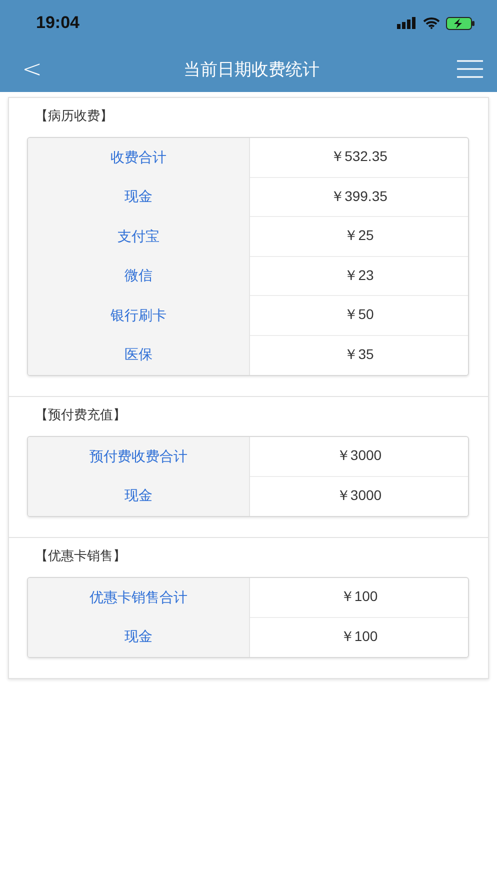 The image size is (497, 883). Describe the element at coordinates (359, 236) in the screenshot. I see `row-value: ￥25` at that location.